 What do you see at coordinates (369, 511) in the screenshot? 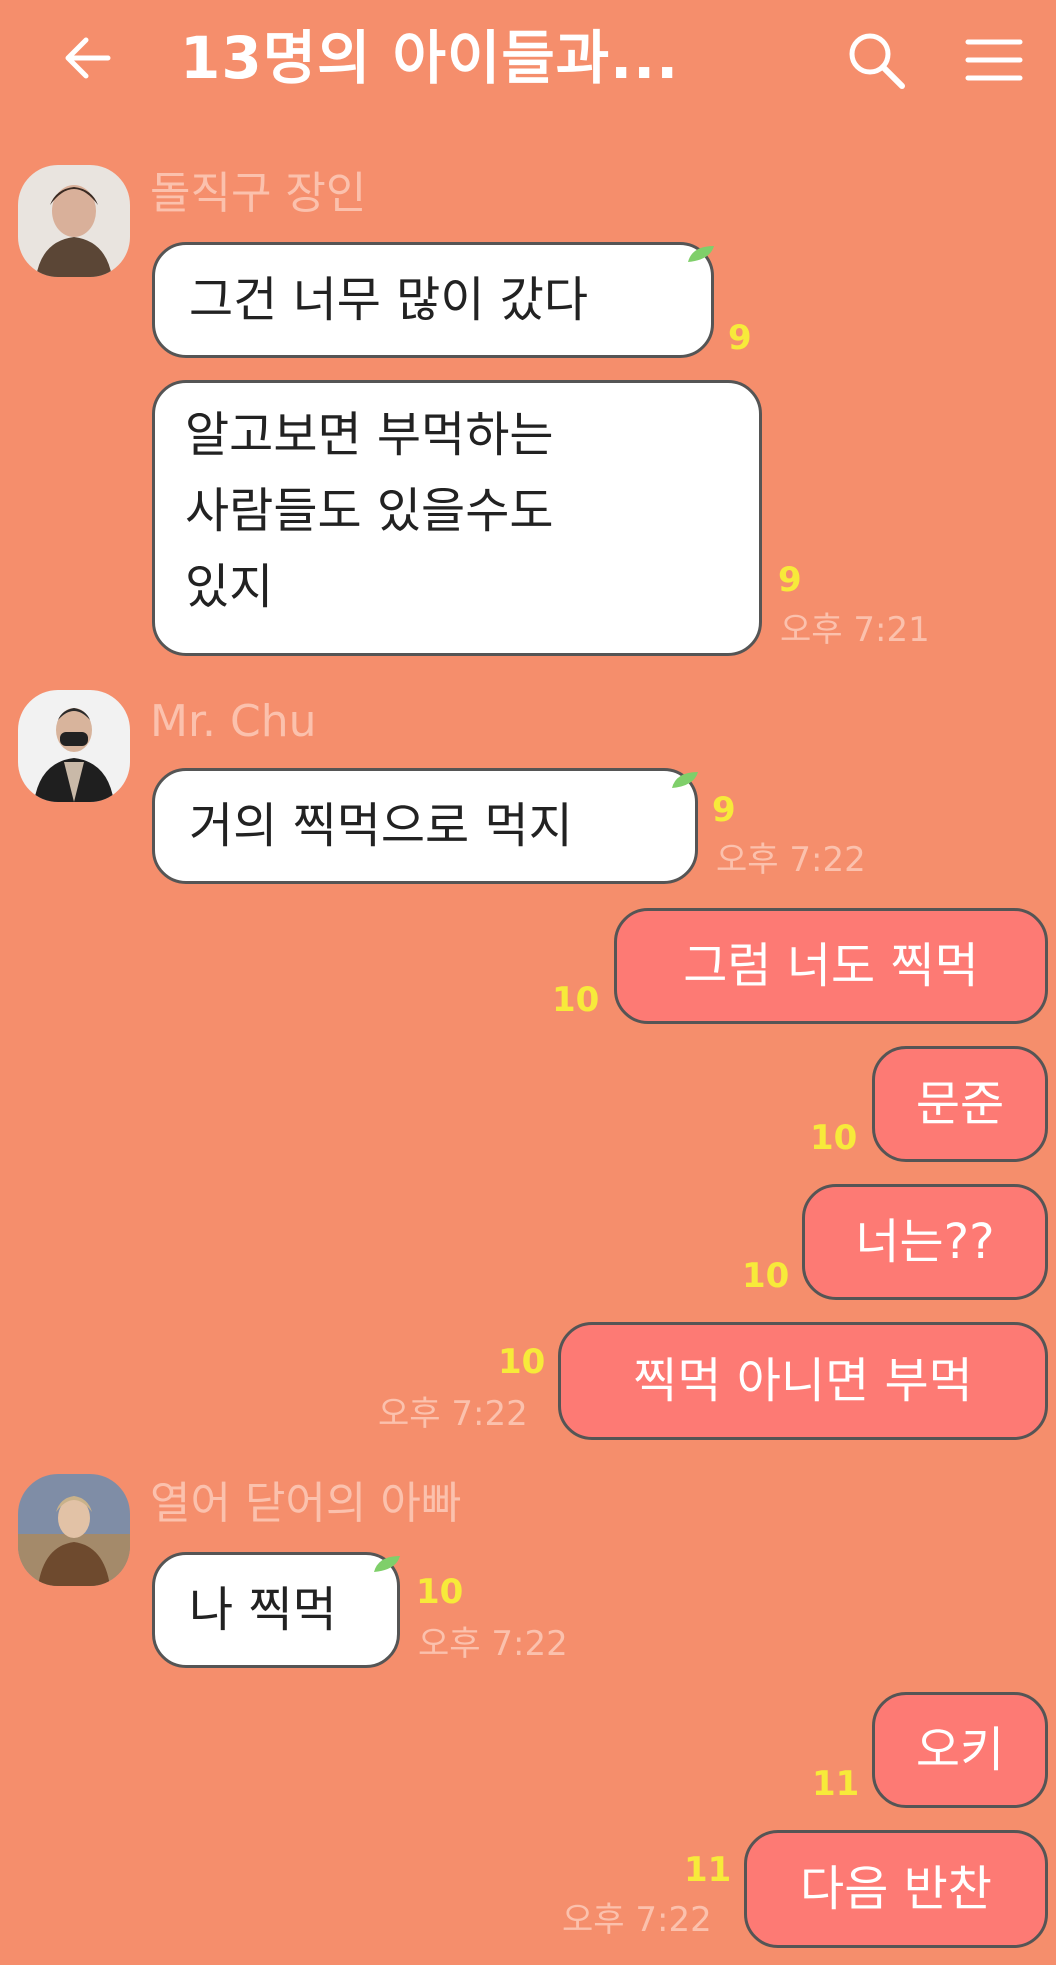
I see `message-text-line: 사람들도 있을수도` at bounding box center [369, 511].